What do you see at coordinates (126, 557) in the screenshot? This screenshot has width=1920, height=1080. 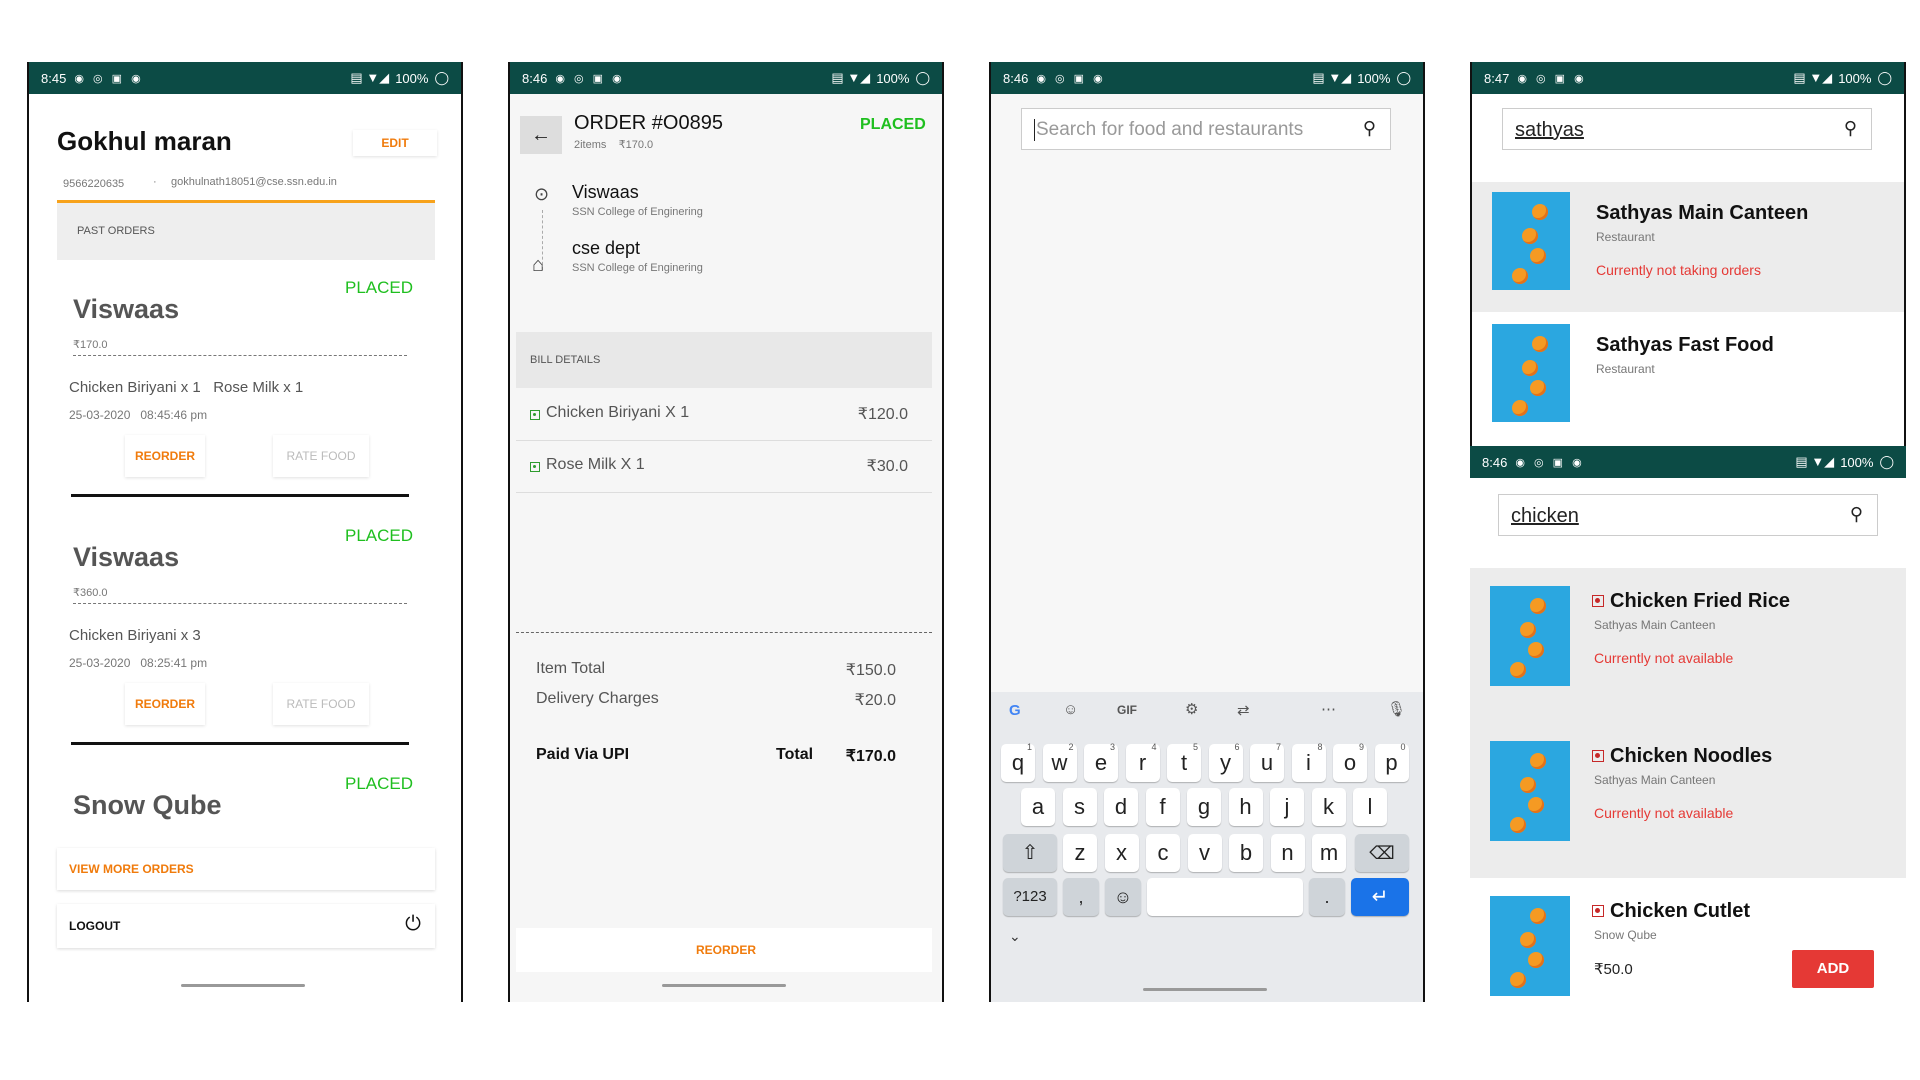 I see `order-restaurant: Viswaas` at bounding box center [126, 557].